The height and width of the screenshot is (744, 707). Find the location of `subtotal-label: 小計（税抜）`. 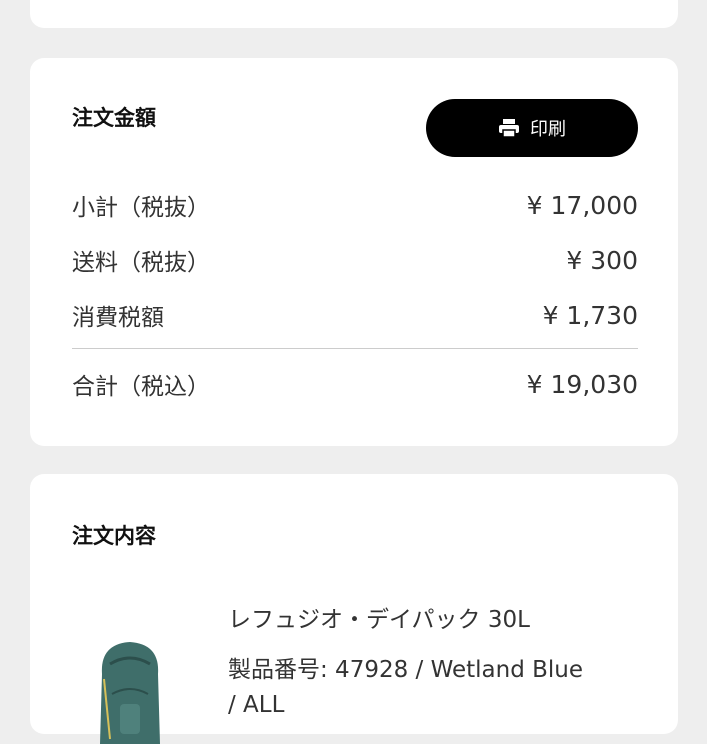

subtotal-label: 小計（税抜） is located at coordinates (141, 208).